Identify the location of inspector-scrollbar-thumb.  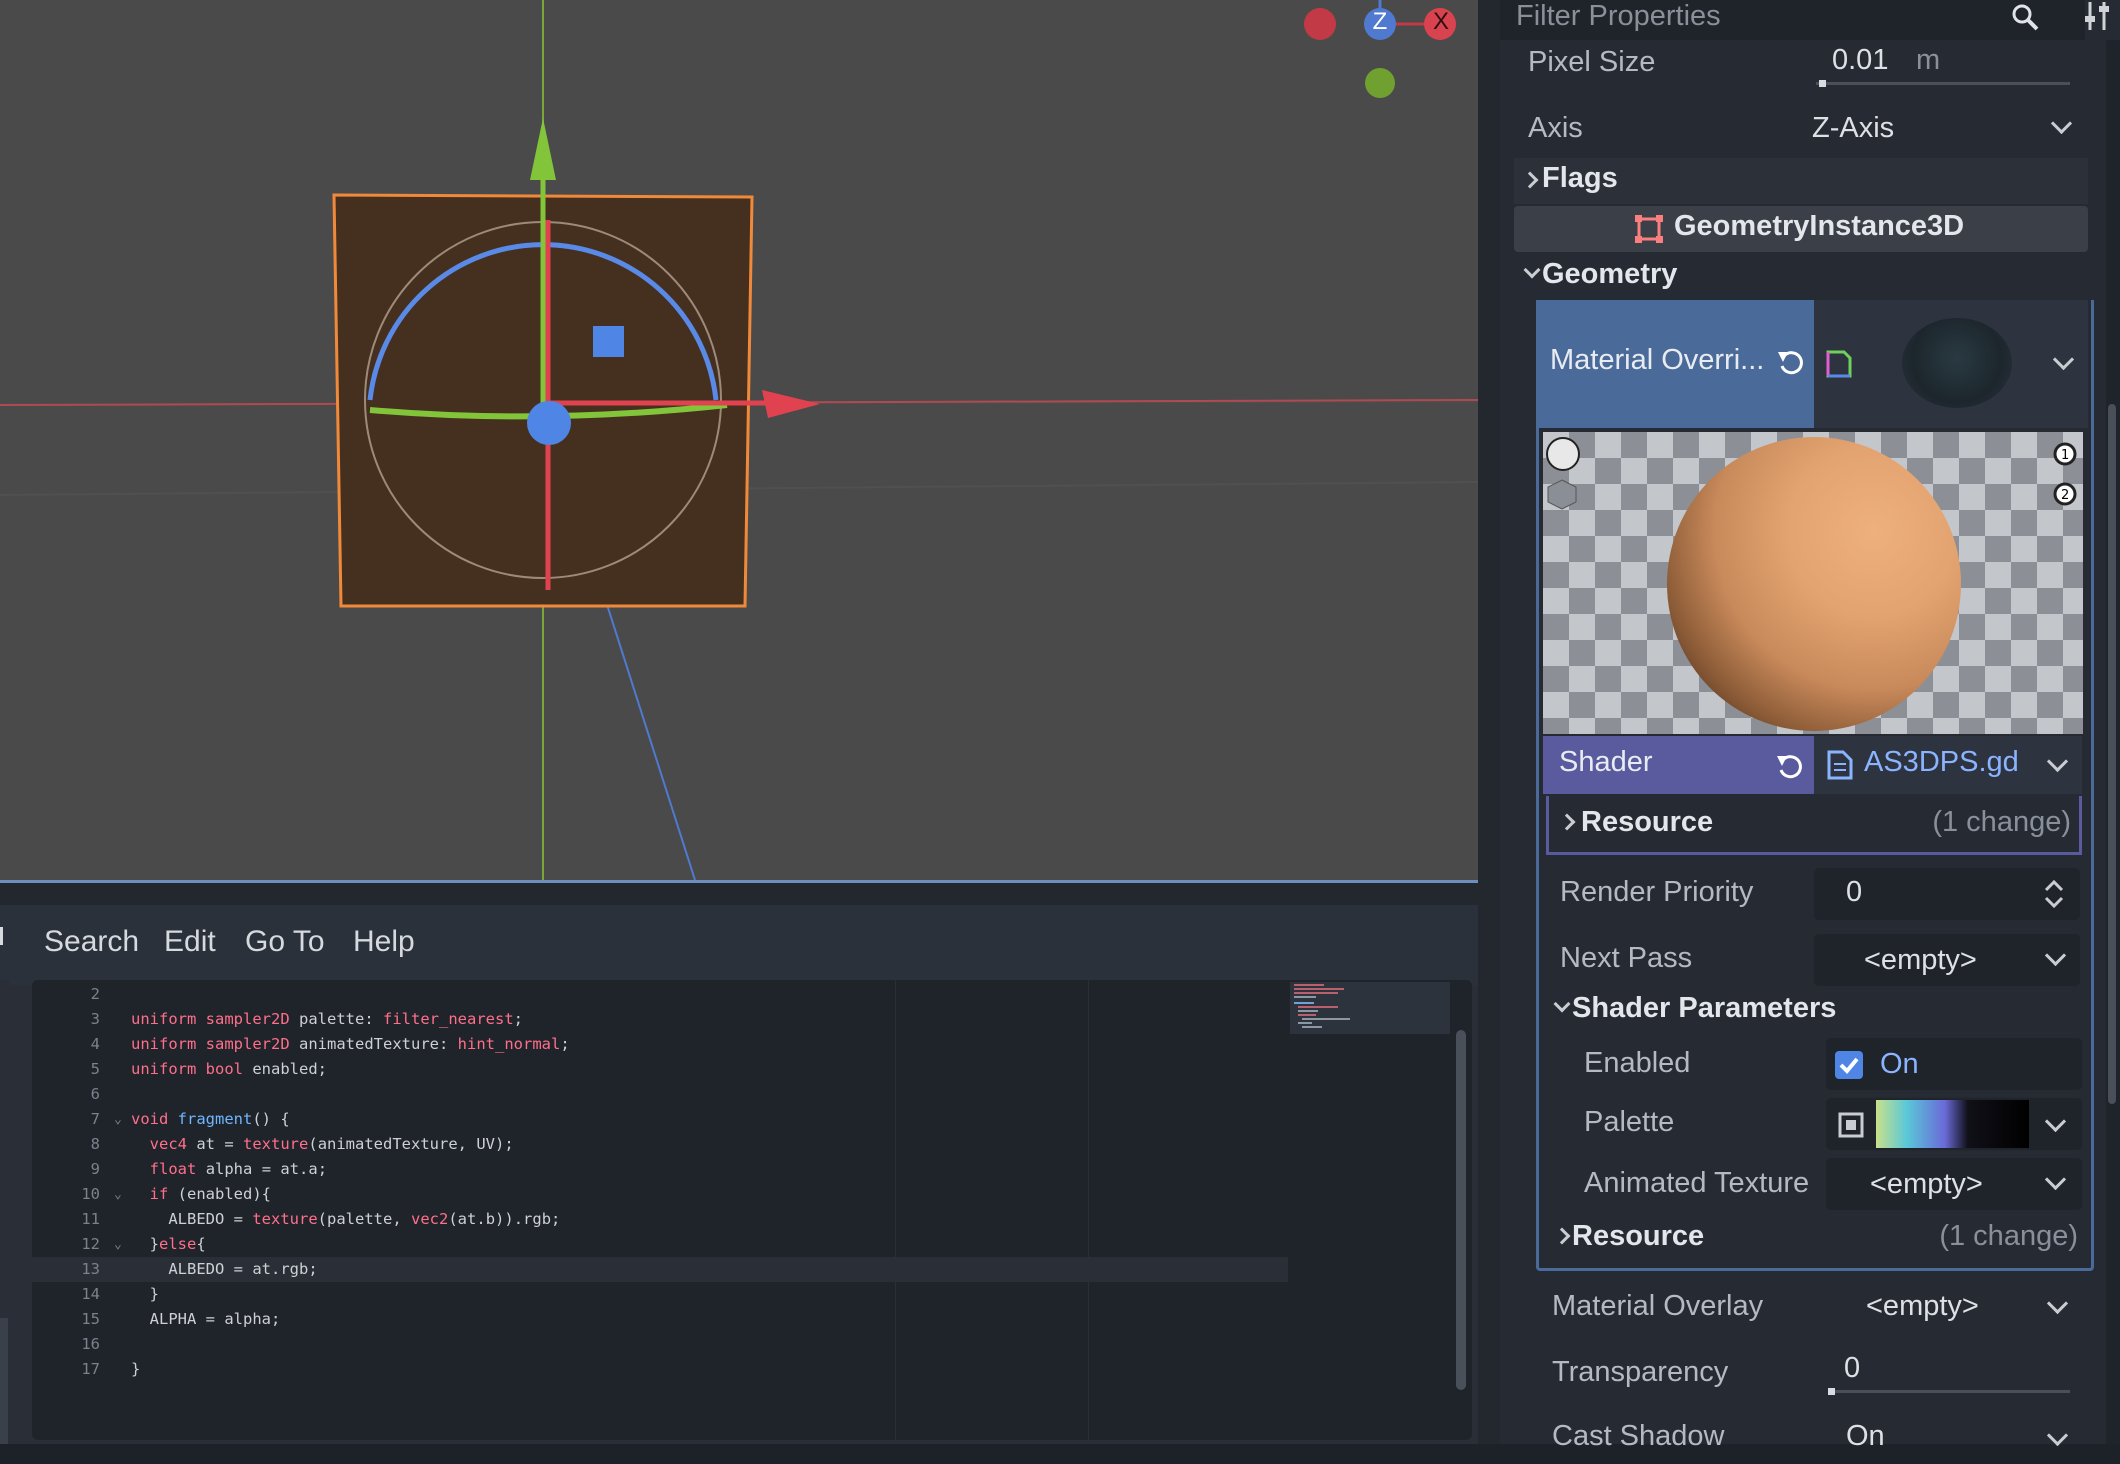
(2112, 754).